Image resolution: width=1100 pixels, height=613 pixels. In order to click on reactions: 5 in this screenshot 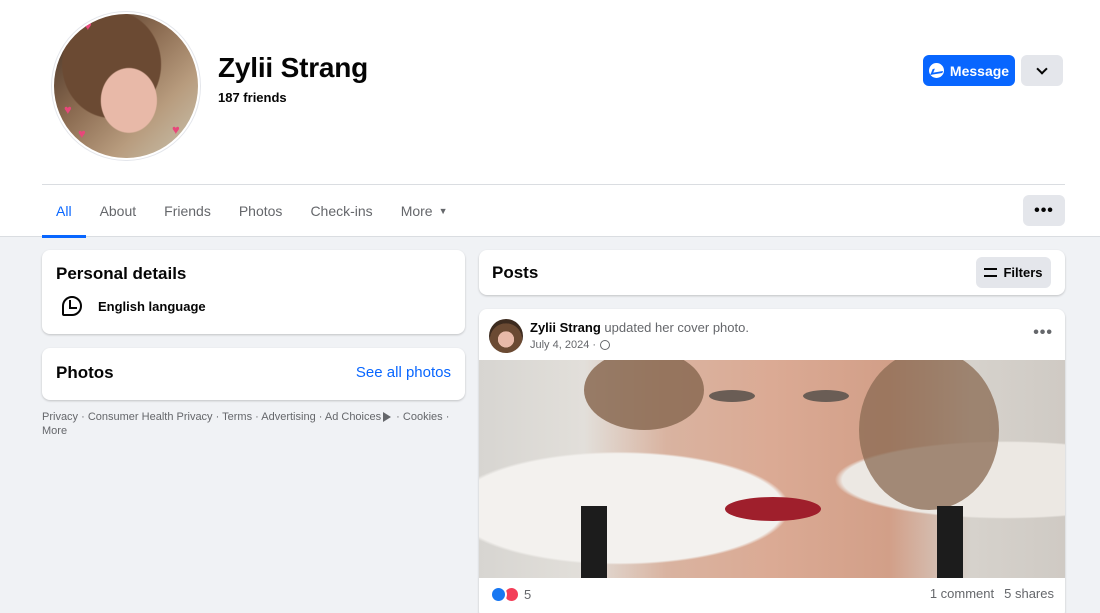, I will do `click(510, 594)`.